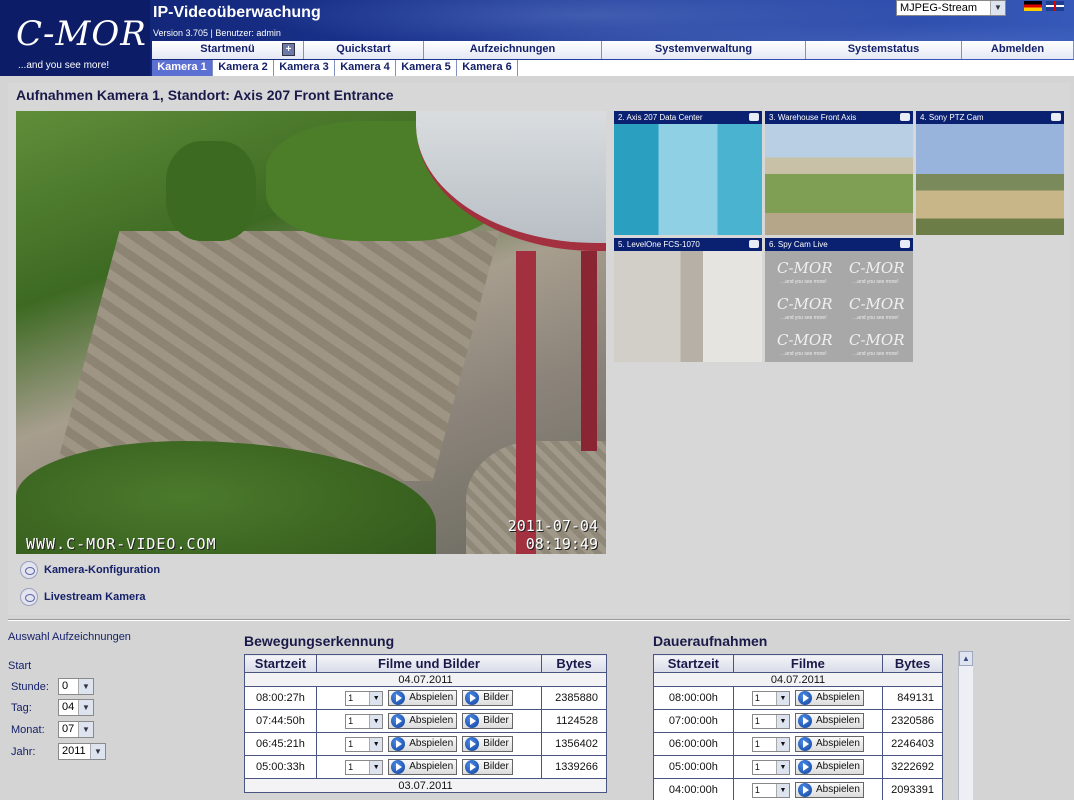 The width and height of the screenshot is (1074, 800). What do you see at coordinates (798, 679) in the screenshot?
I see `date-group-row: 04.07.2011` at bounding box center [798, 679].